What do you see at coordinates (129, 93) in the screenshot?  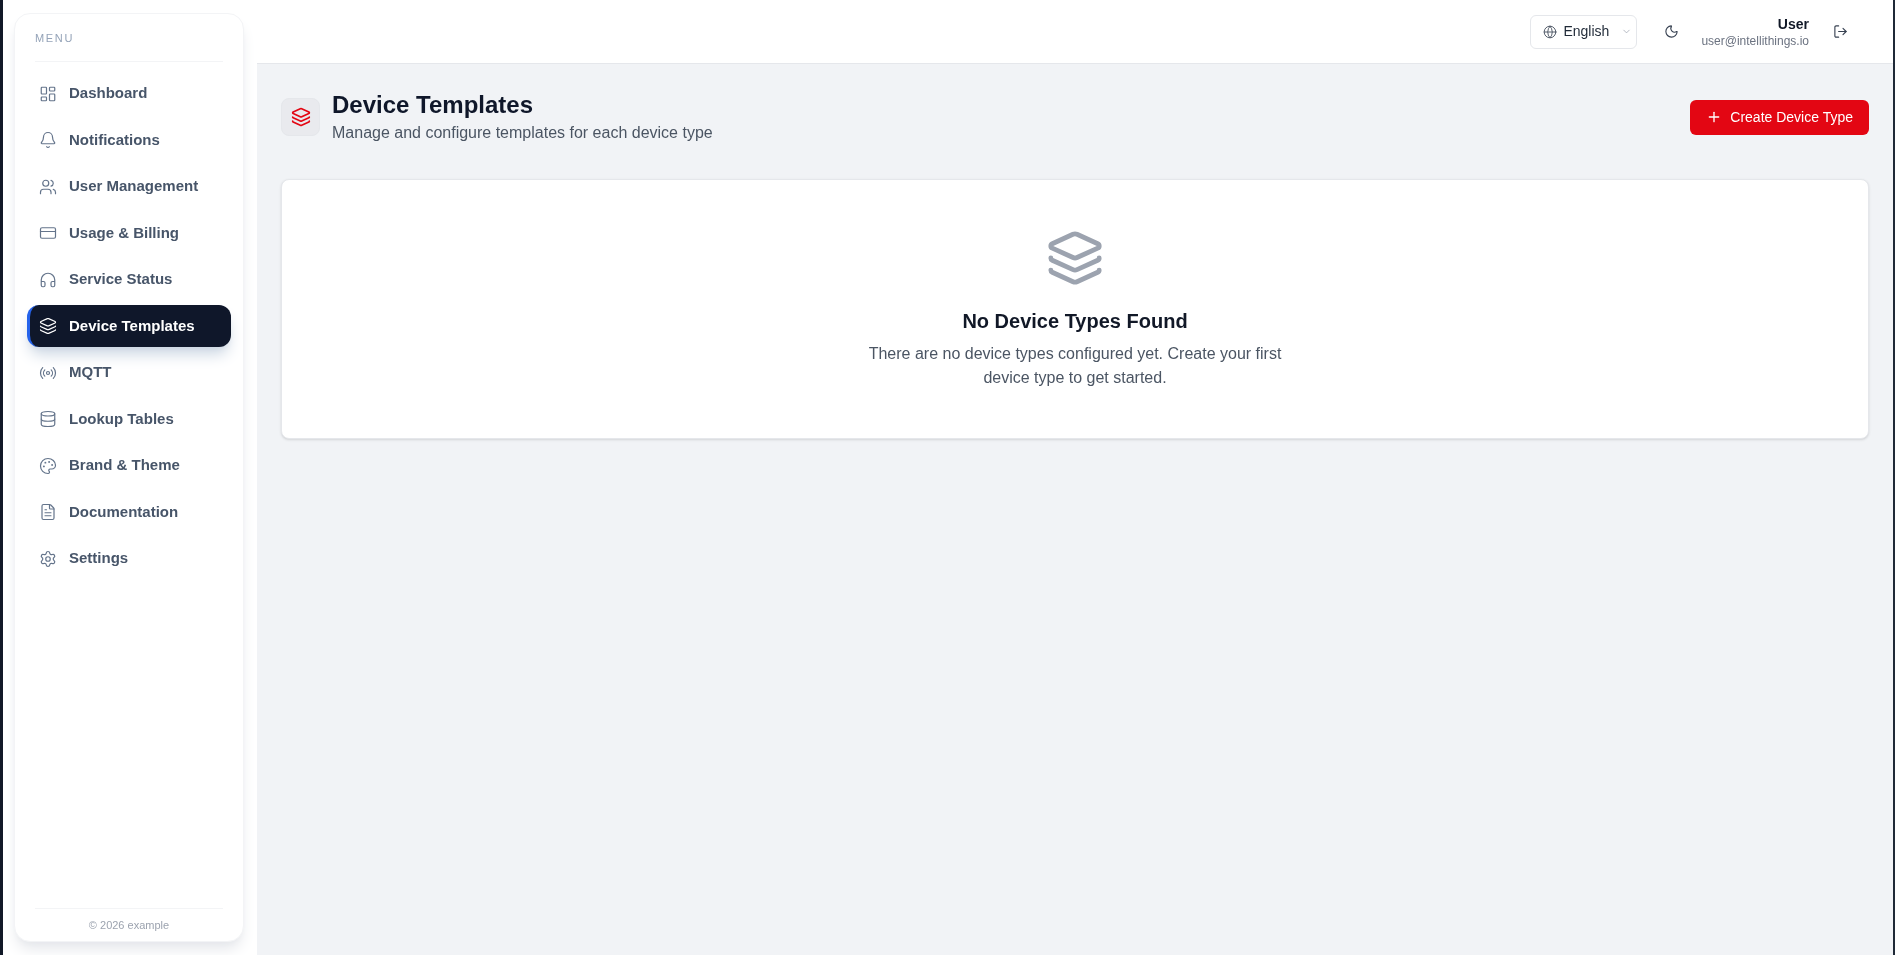 I see `sidebar-item: Dashboard` at bounding box center [129, 93].